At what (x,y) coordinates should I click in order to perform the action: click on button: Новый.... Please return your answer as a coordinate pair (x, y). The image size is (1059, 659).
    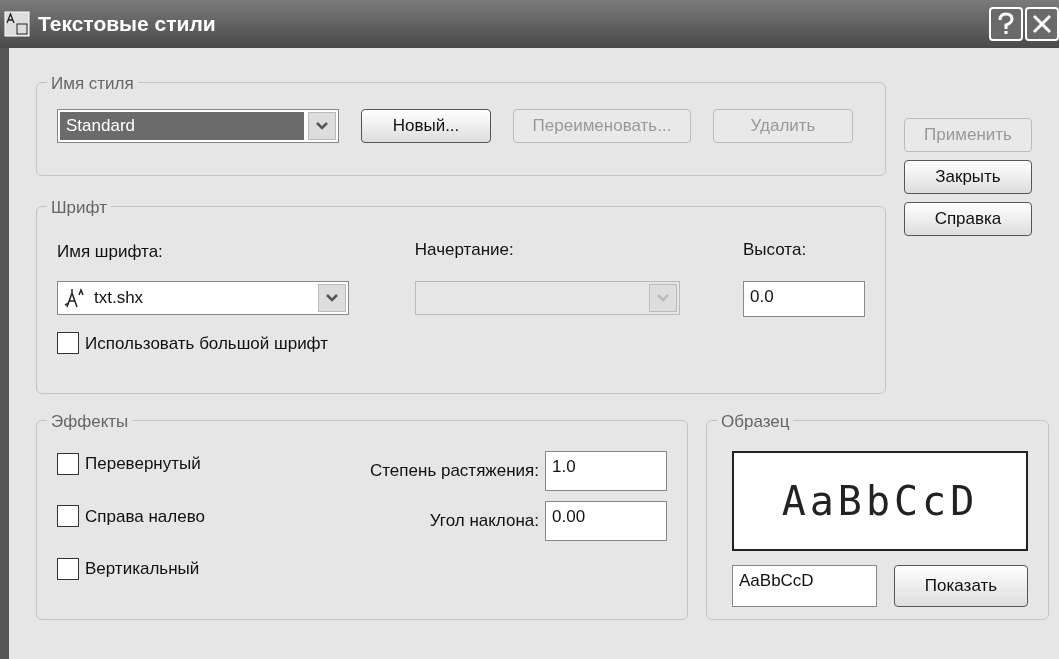
    Looking at the image, I should click on (426, 126).